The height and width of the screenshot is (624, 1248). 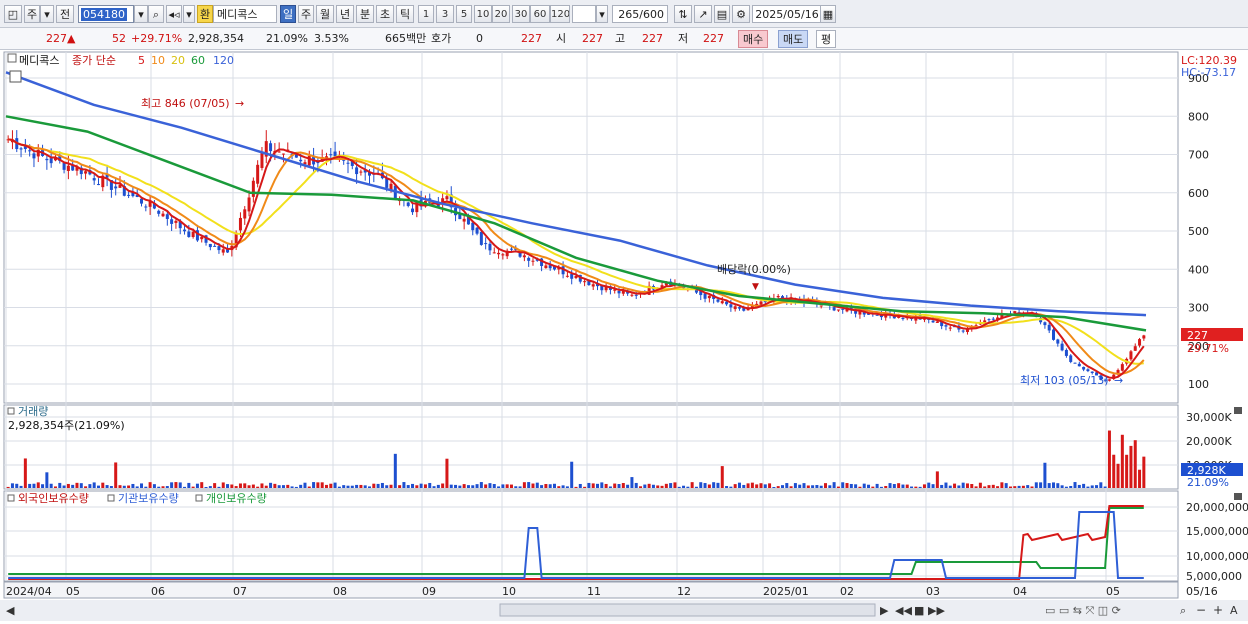 I want to click on date-input: 2025/05/16, so click(x=787, y=14).